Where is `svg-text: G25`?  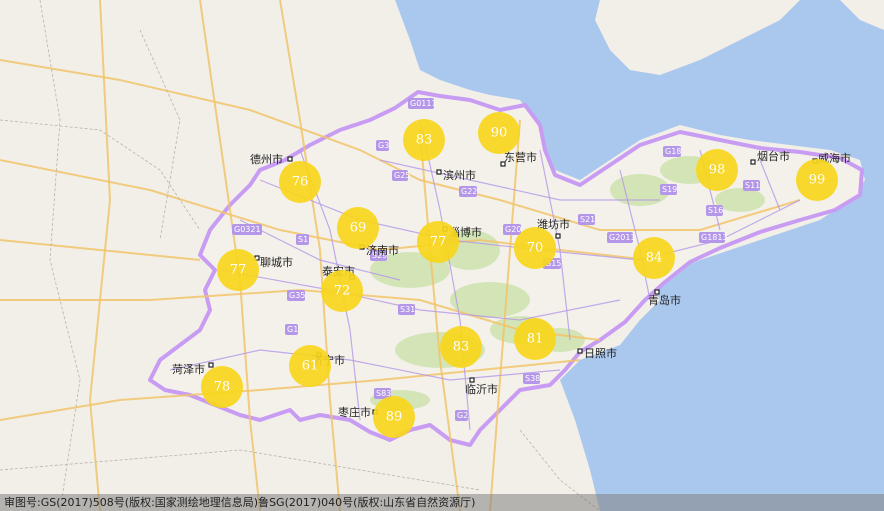 svg-text: G25 is located at coordinates (402, 175).